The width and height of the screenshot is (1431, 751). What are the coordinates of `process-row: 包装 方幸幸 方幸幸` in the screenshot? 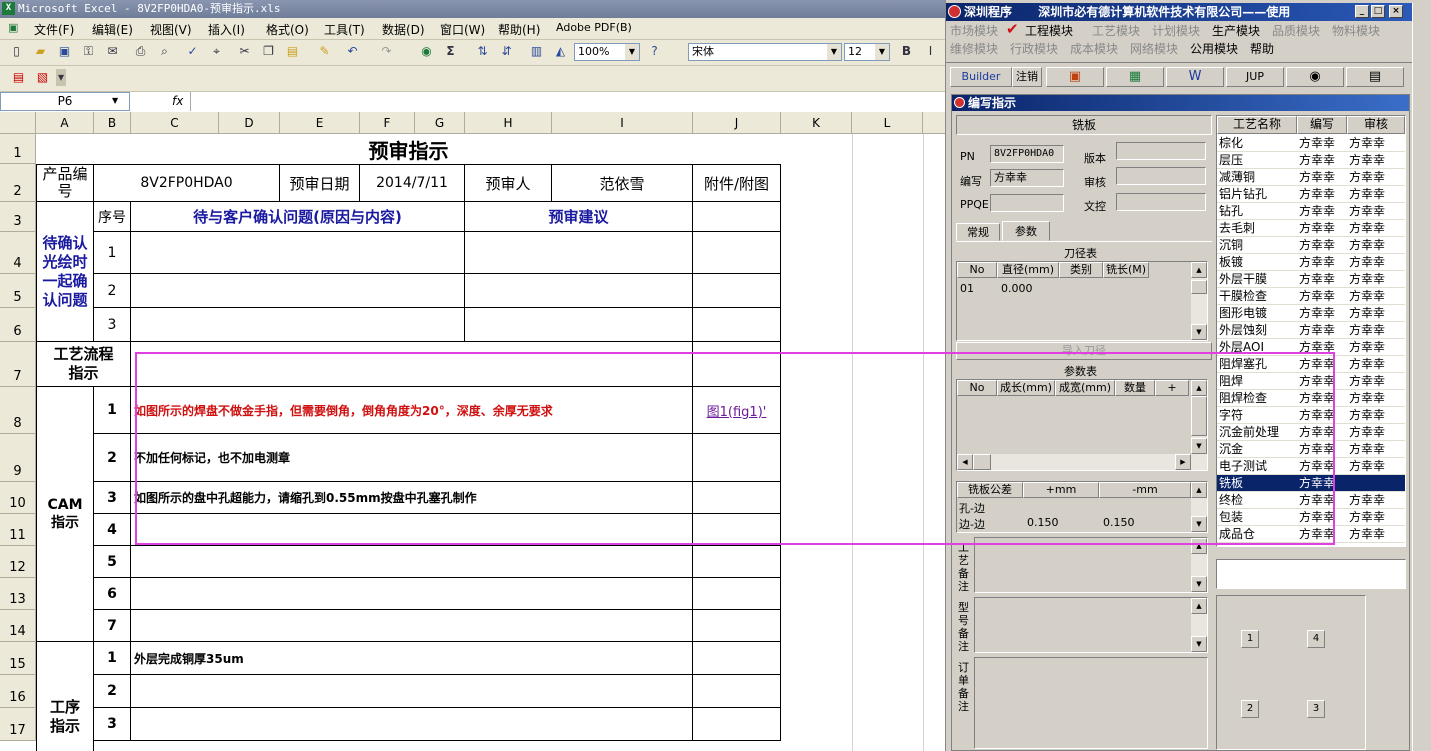 It's located at (1311, 517).